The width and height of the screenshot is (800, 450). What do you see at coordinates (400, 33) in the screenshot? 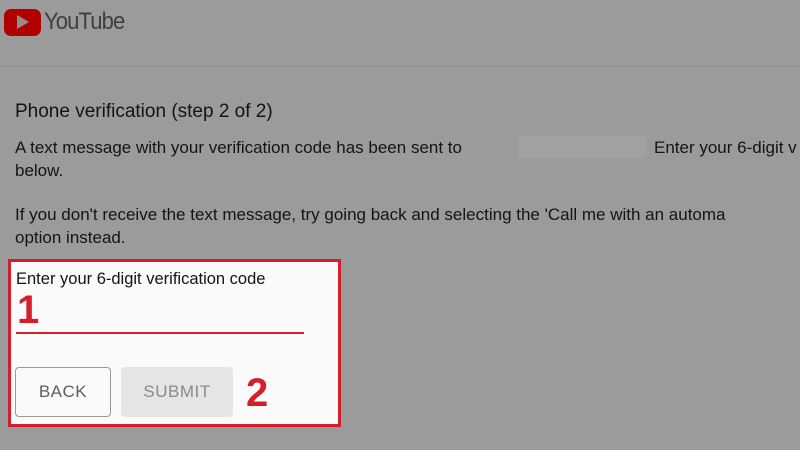
I see `top-bar: YouTube` at bounding box center [400, 33].